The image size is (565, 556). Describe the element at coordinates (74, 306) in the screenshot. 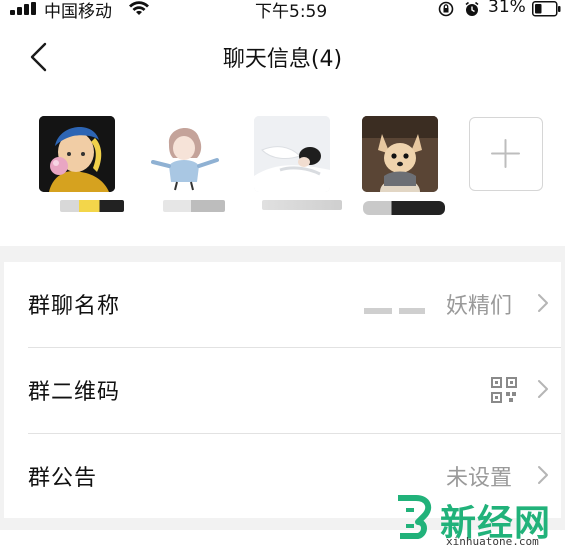

I see `group-name-label: 群聊名称` at that location.